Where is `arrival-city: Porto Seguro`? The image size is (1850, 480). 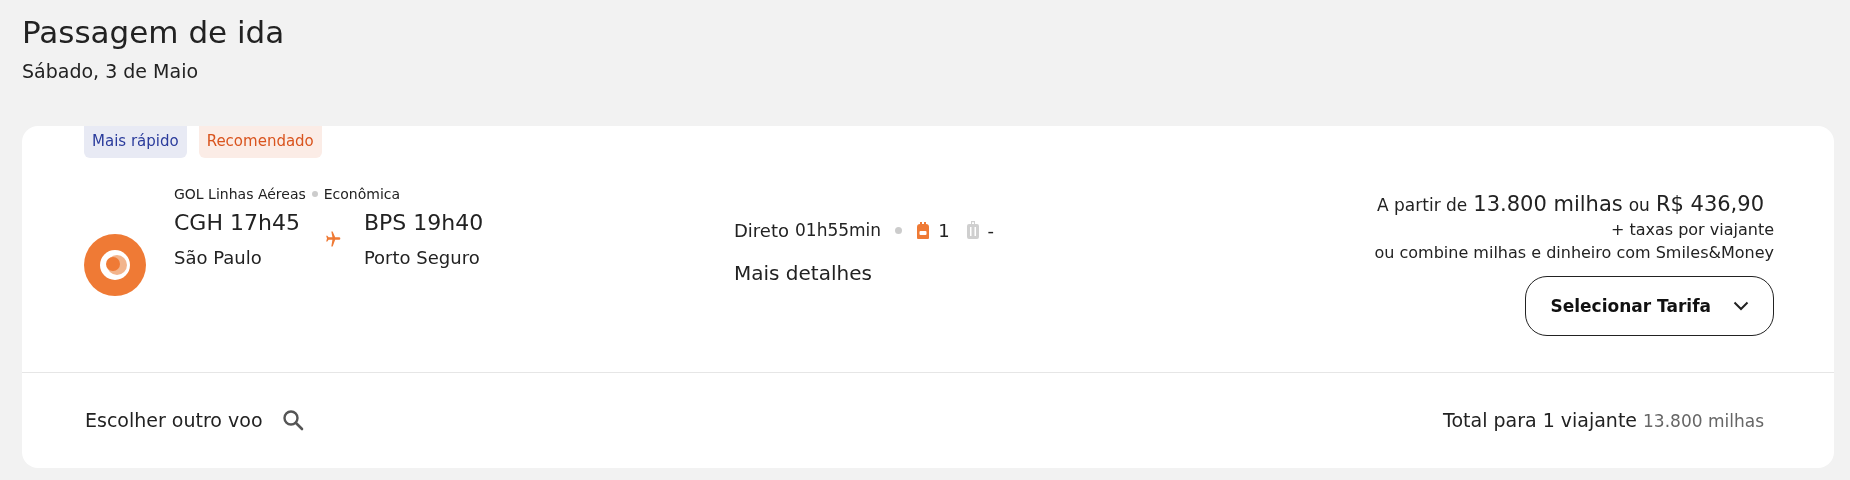 arrival-city: Porto Seguro is located at coordinates (422, 257).